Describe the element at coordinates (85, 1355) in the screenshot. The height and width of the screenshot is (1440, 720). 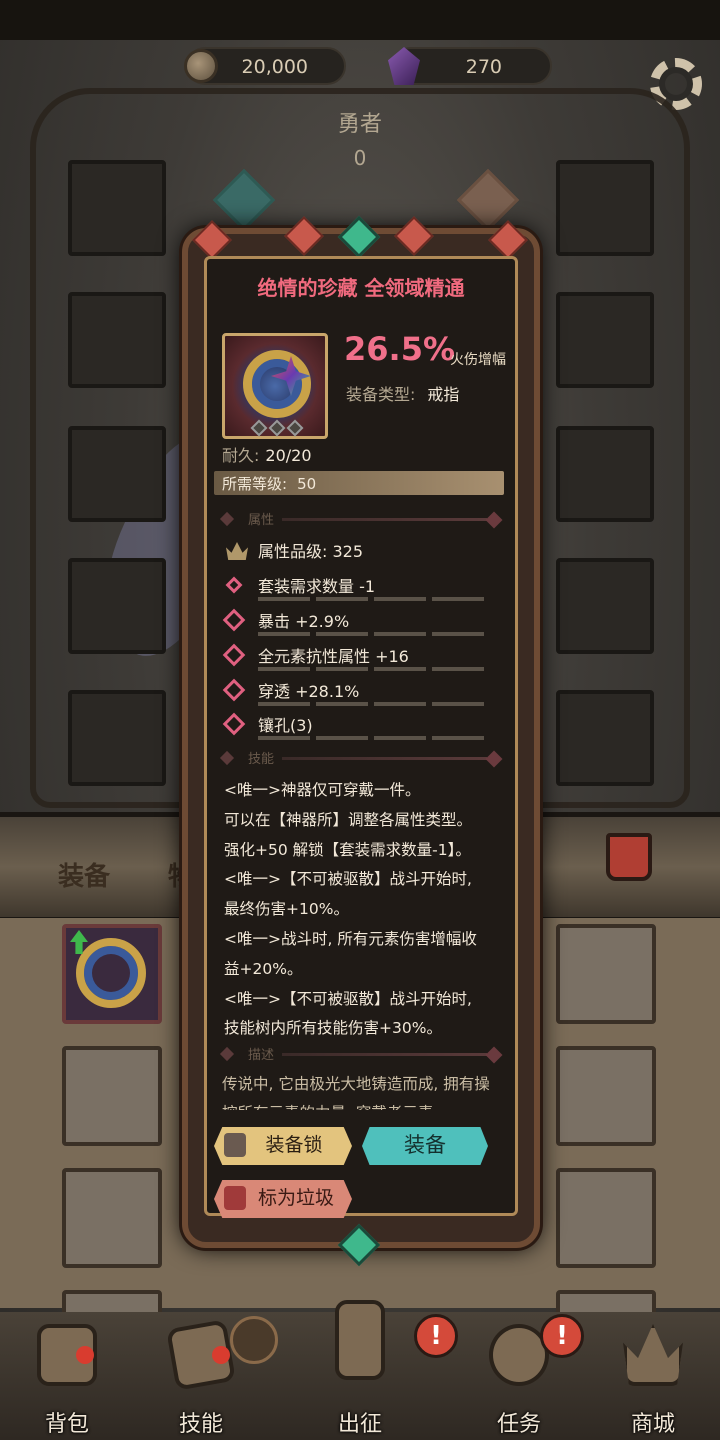
I see `notification-dot` at that location.